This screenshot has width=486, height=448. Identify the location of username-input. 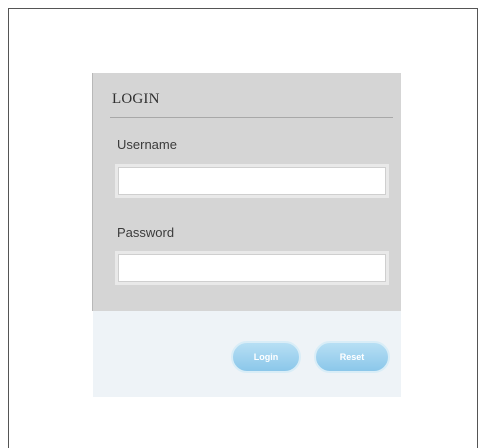
(252, 181).